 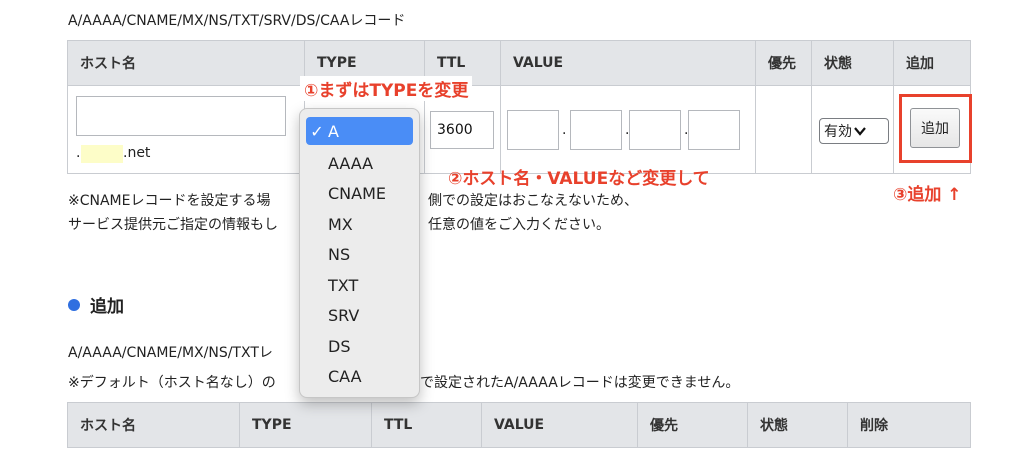 I want to click on annotation-step2: ②ホスト名・VALUEなど変更して, so click(x=579, y=179).